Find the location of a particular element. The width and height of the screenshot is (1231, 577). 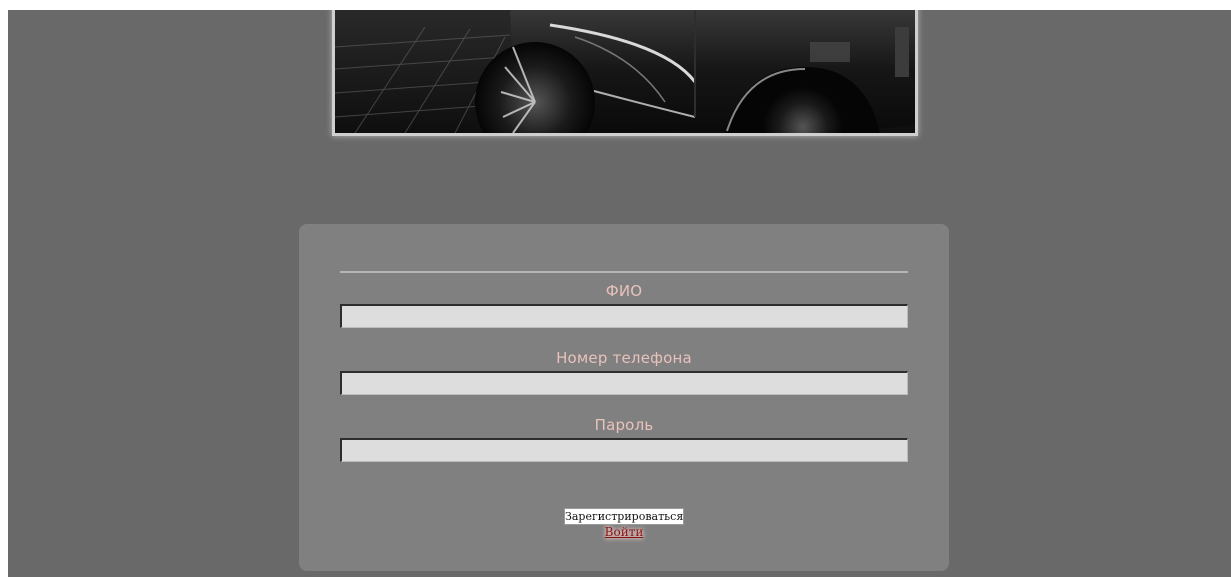

full-name-label: ФИО is located at coordinates (624, 291).